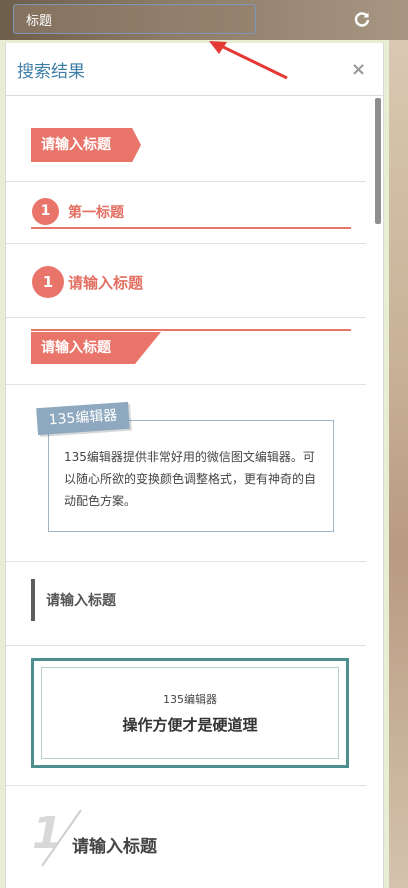 This screenshot has width=408, height=888. I want to click on top-rule, so click(191, 330).